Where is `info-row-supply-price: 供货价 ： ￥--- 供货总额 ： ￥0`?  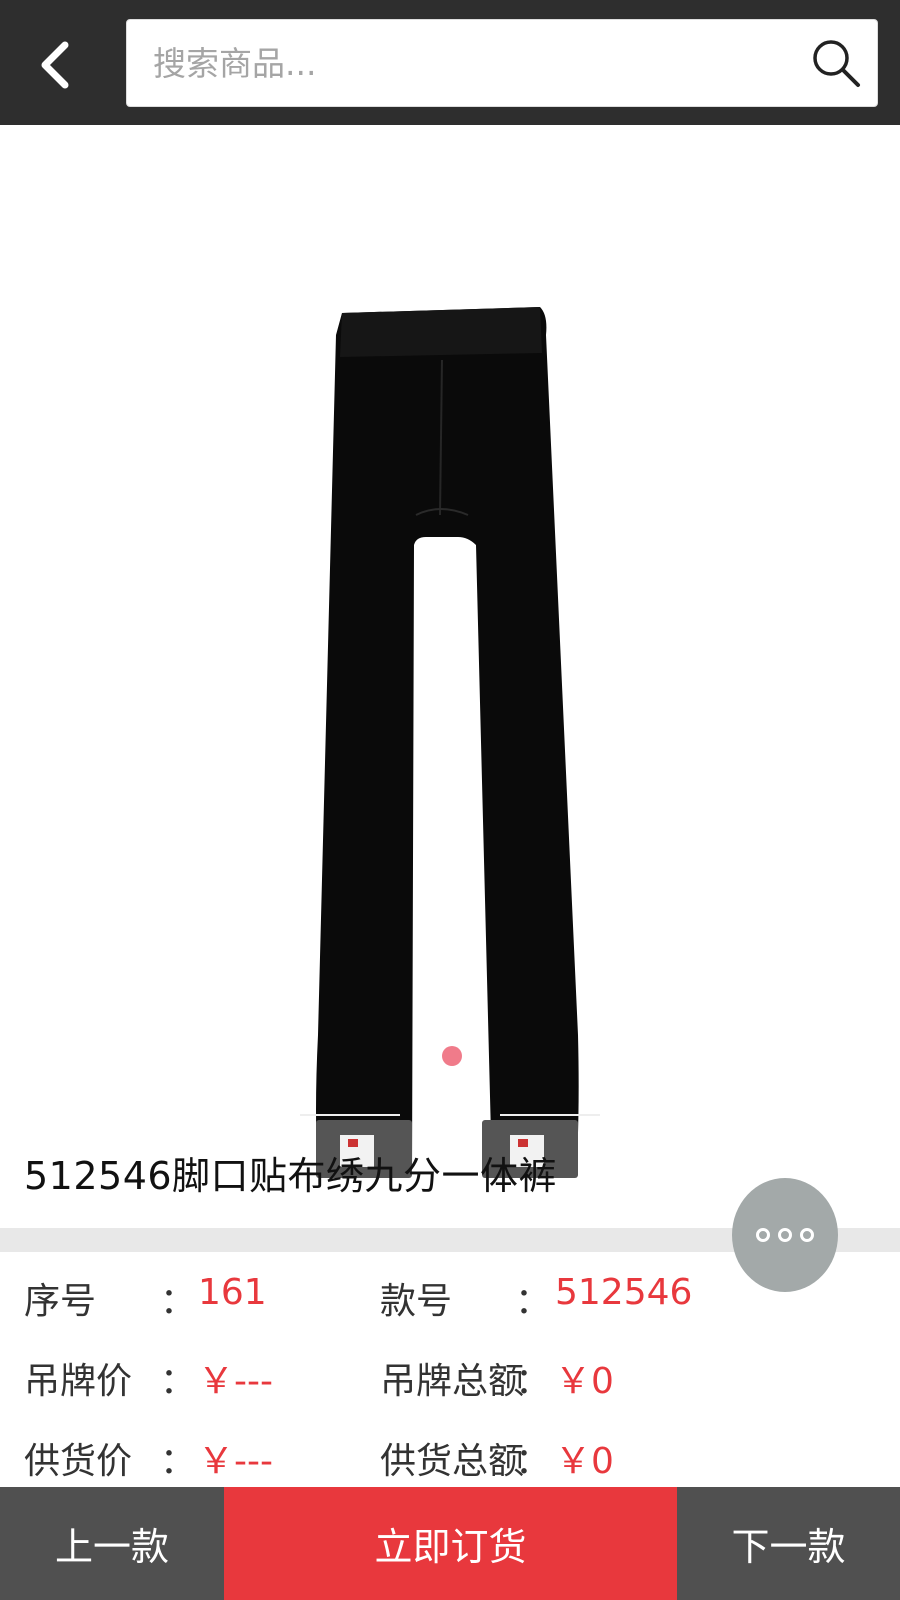
info-row-supply-price: 供货价 ： ￥--- 供货总额 ： ￥0 is located at coordinates (450, 1462).